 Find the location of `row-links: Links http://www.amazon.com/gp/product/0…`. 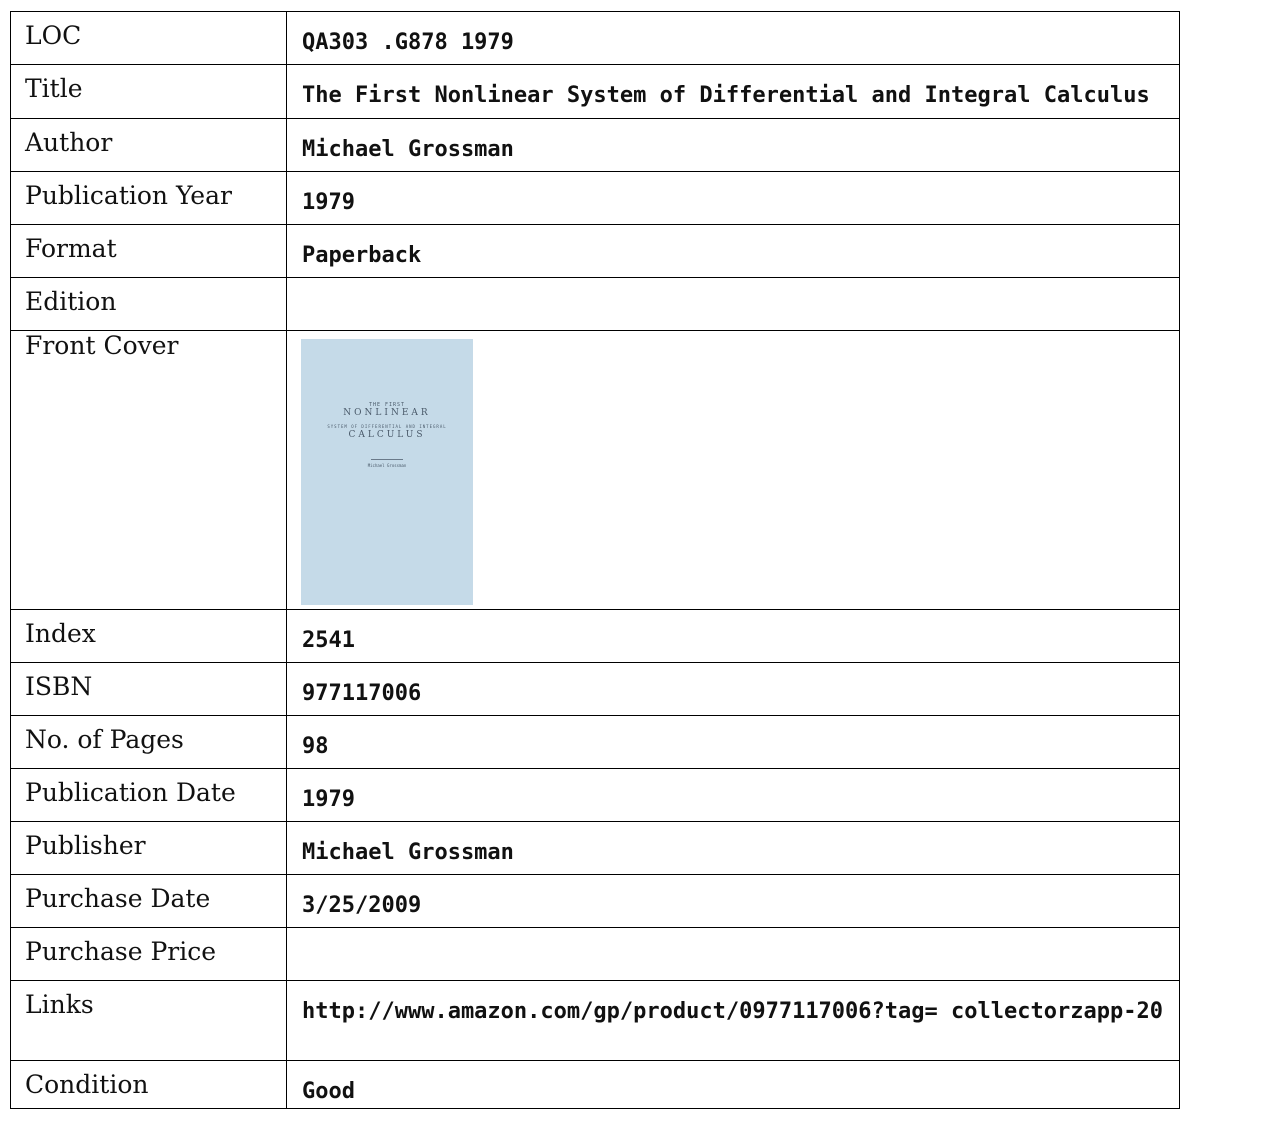

row-links: Links http://www.amazon.com/gp/product/0… is located at coordinates (595, 1020).